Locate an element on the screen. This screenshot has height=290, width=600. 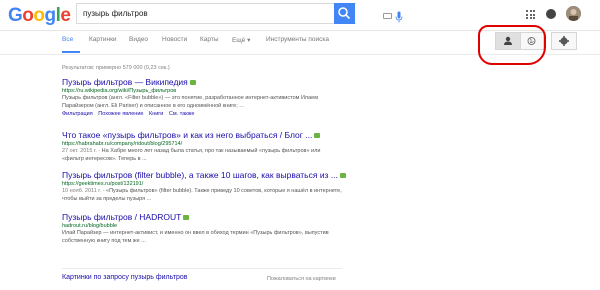
sitelink: Фильтрация is located at coordinates (77, 114).